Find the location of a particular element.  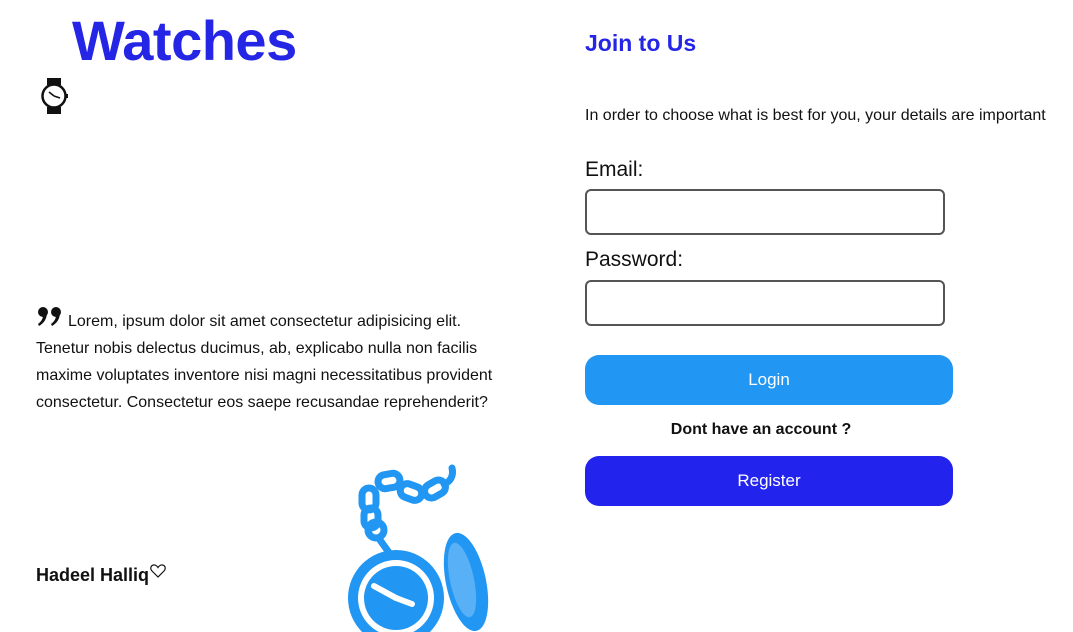

wristwatch-icon is located at coordinates (54, 96).